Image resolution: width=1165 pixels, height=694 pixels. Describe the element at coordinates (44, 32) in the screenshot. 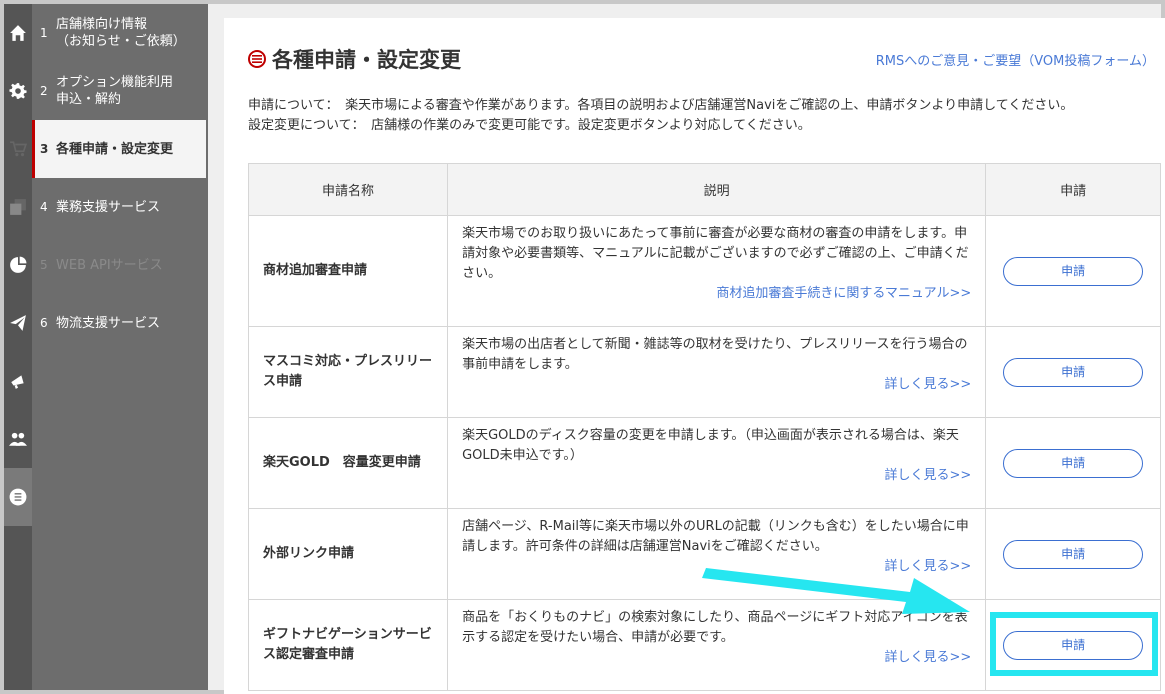

I see `menu-item-number: 1` at that location.